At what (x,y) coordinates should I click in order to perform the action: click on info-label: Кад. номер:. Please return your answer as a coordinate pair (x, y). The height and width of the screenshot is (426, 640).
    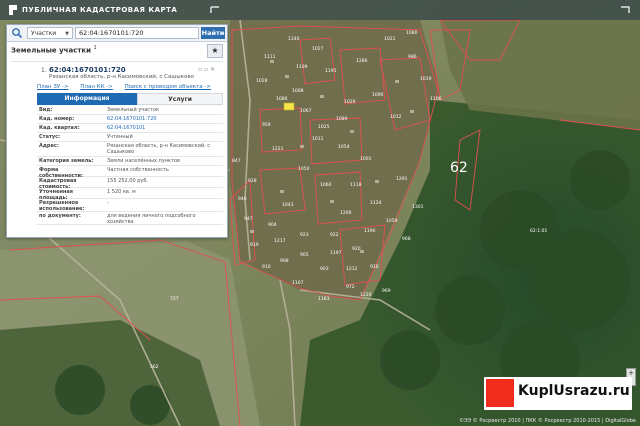
    Looking at the image, I should click on (57, 119).